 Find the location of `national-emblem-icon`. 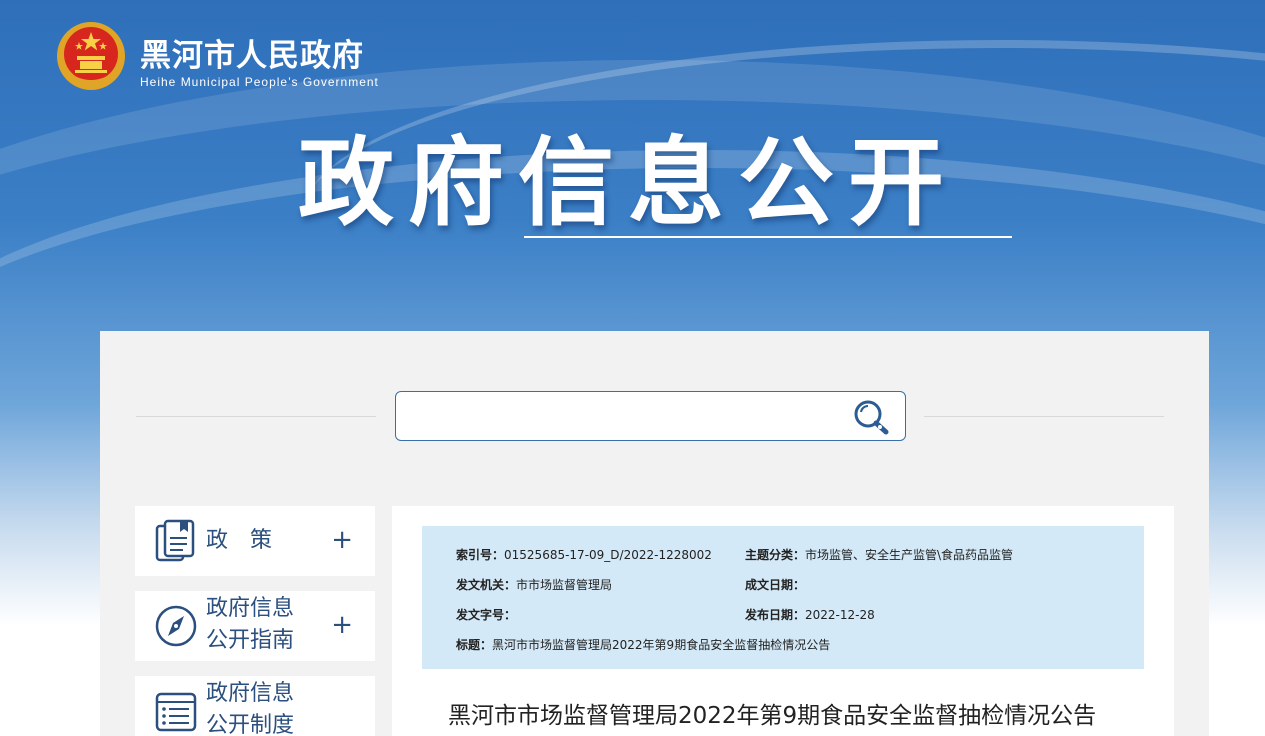

national-emblem-icon is located at coordinates (91, 56).